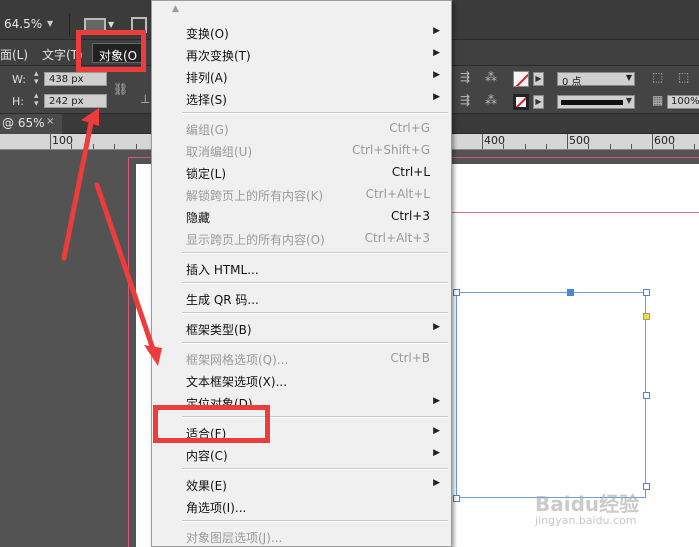 This screenshot has width=699, height=547. What do you see at coordinates (38, 78) in the screenshot?
I see `width-stepper-icon` at bounding box center [38, 78].